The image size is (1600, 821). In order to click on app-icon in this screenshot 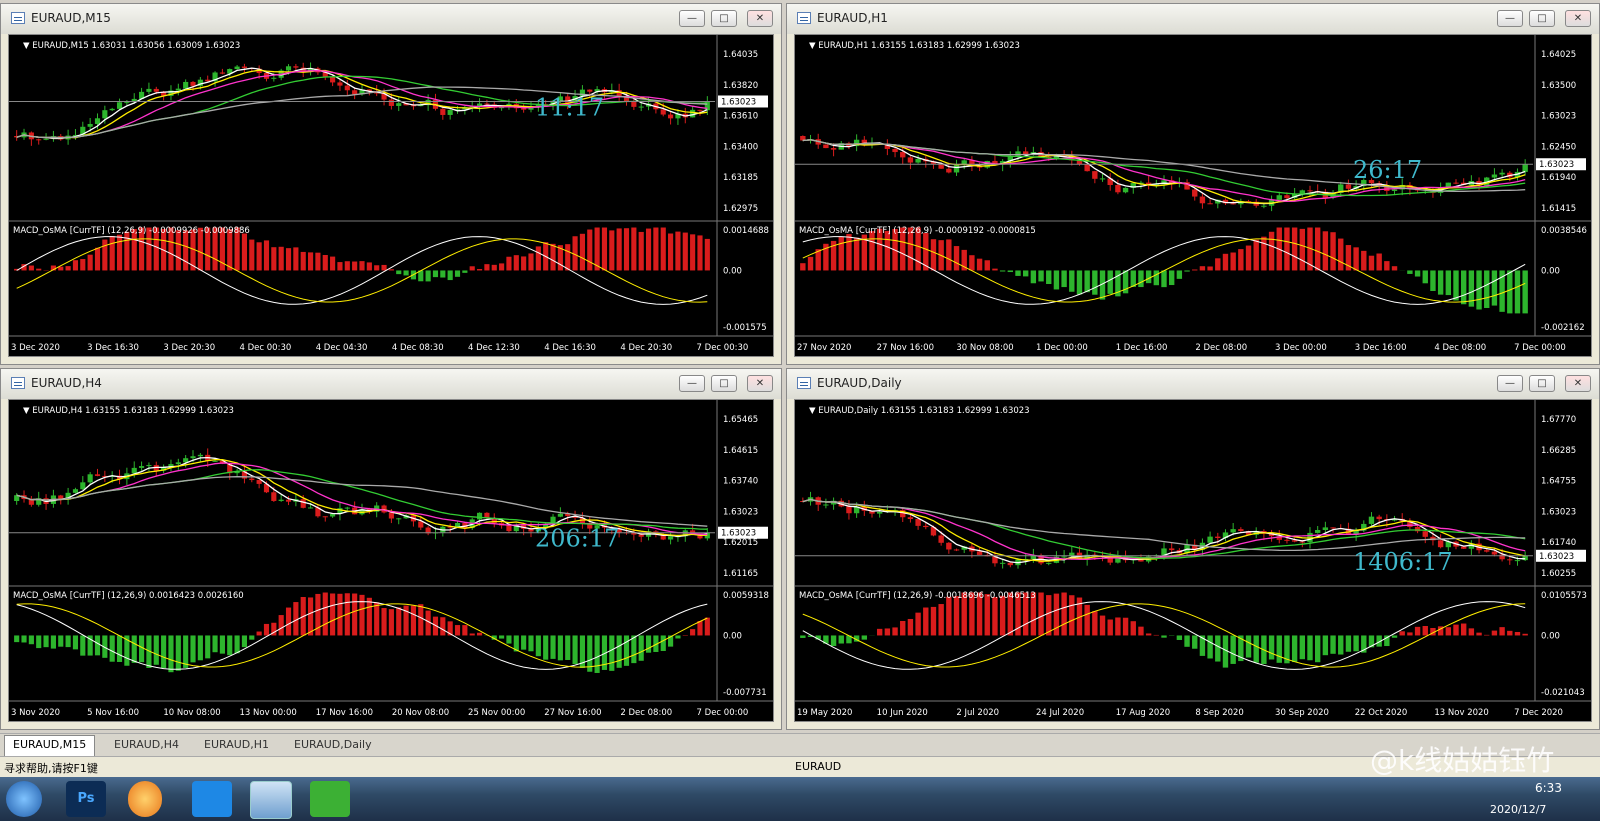, I will do `click(212, 799)`.